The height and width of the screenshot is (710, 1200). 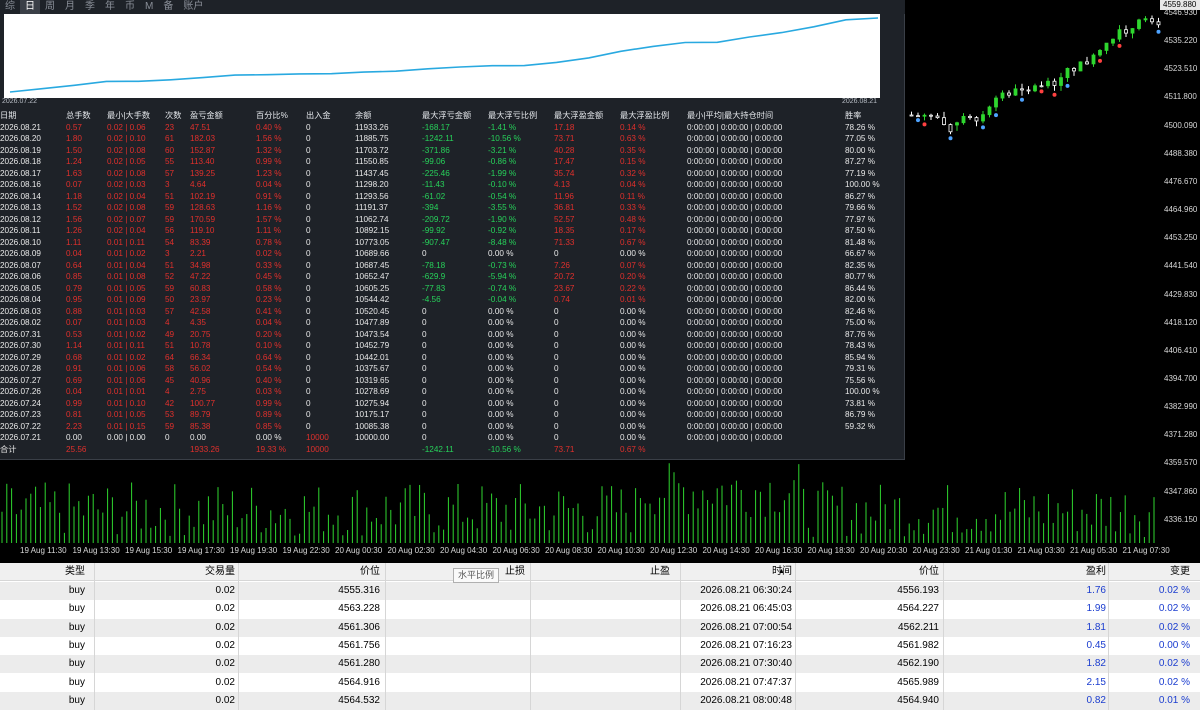 I want to click on period-tab: 综, so click(x=10, y=7).